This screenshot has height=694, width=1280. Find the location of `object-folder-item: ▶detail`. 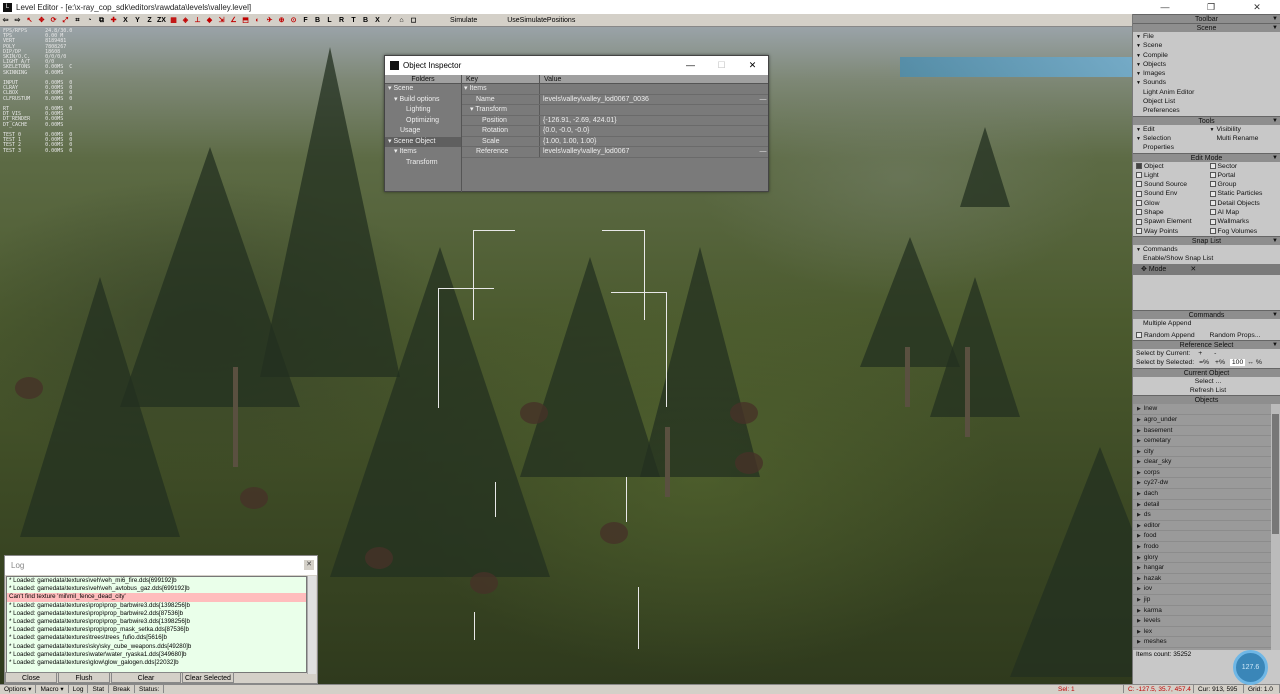

object-folder-item: ▶detail is located at coordinates (1206, 505).